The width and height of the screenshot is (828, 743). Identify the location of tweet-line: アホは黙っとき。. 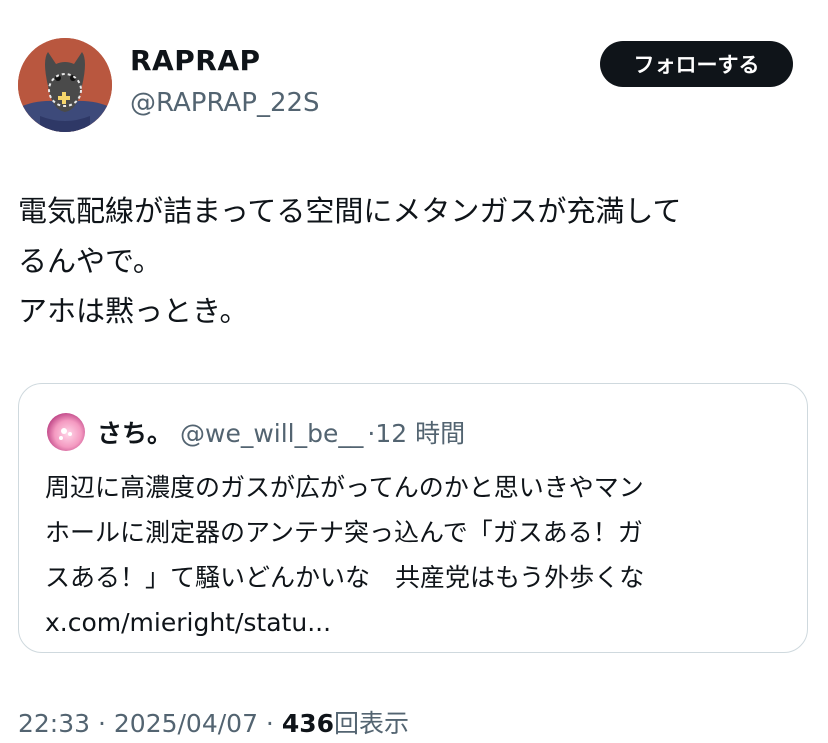
(133, 311).